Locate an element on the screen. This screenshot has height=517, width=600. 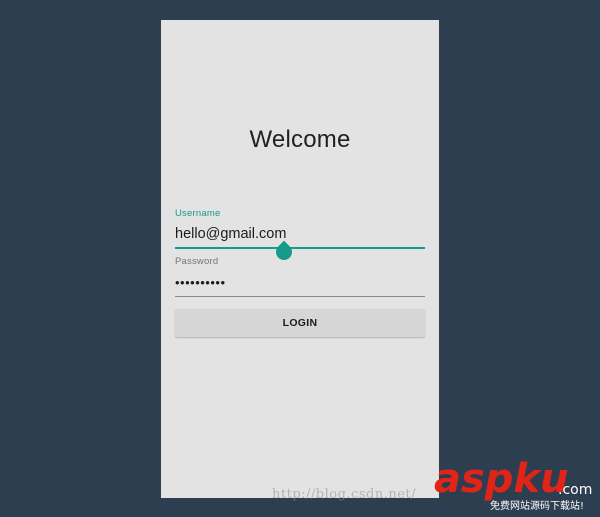
watermark-url: http://blog.csdn.net/ is located at coordinates (344, 494).